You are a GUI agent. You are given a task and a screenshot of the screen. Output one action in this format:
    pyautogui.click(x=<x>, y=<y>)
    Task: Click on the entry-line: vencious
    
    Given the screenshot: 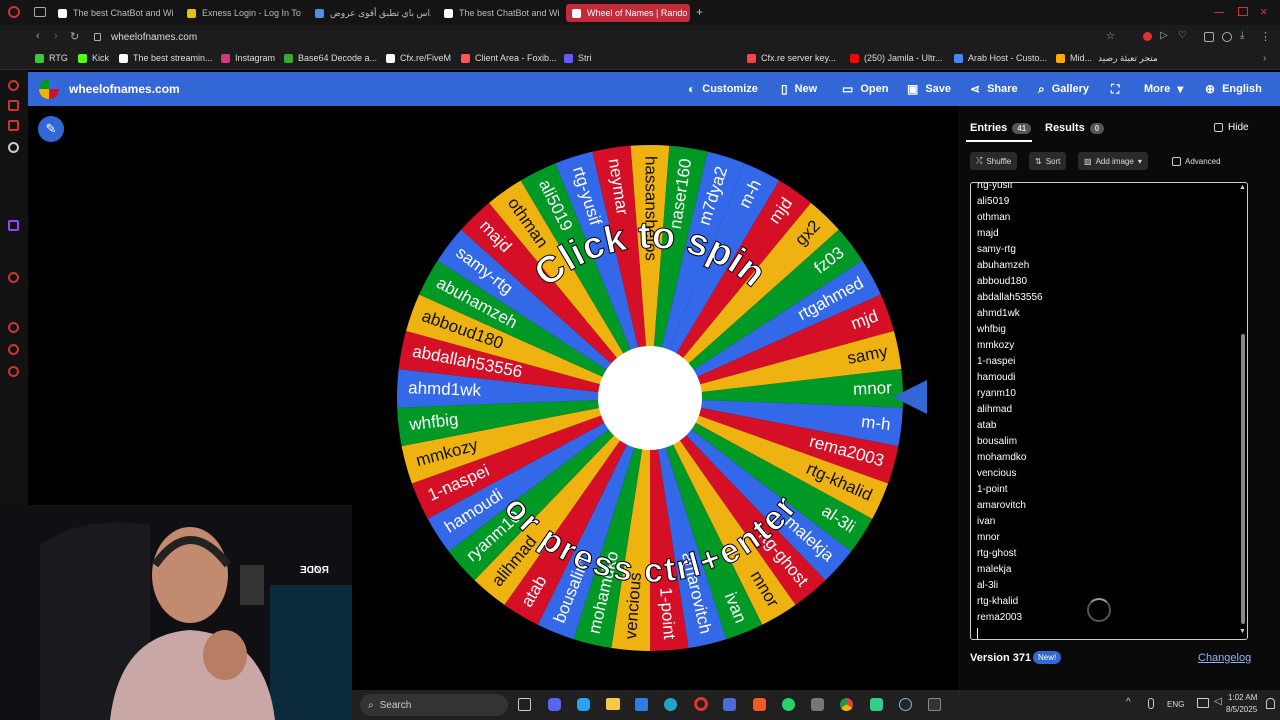 What is the action you would take?
    pyautogui.click(x=996, y=473)
    